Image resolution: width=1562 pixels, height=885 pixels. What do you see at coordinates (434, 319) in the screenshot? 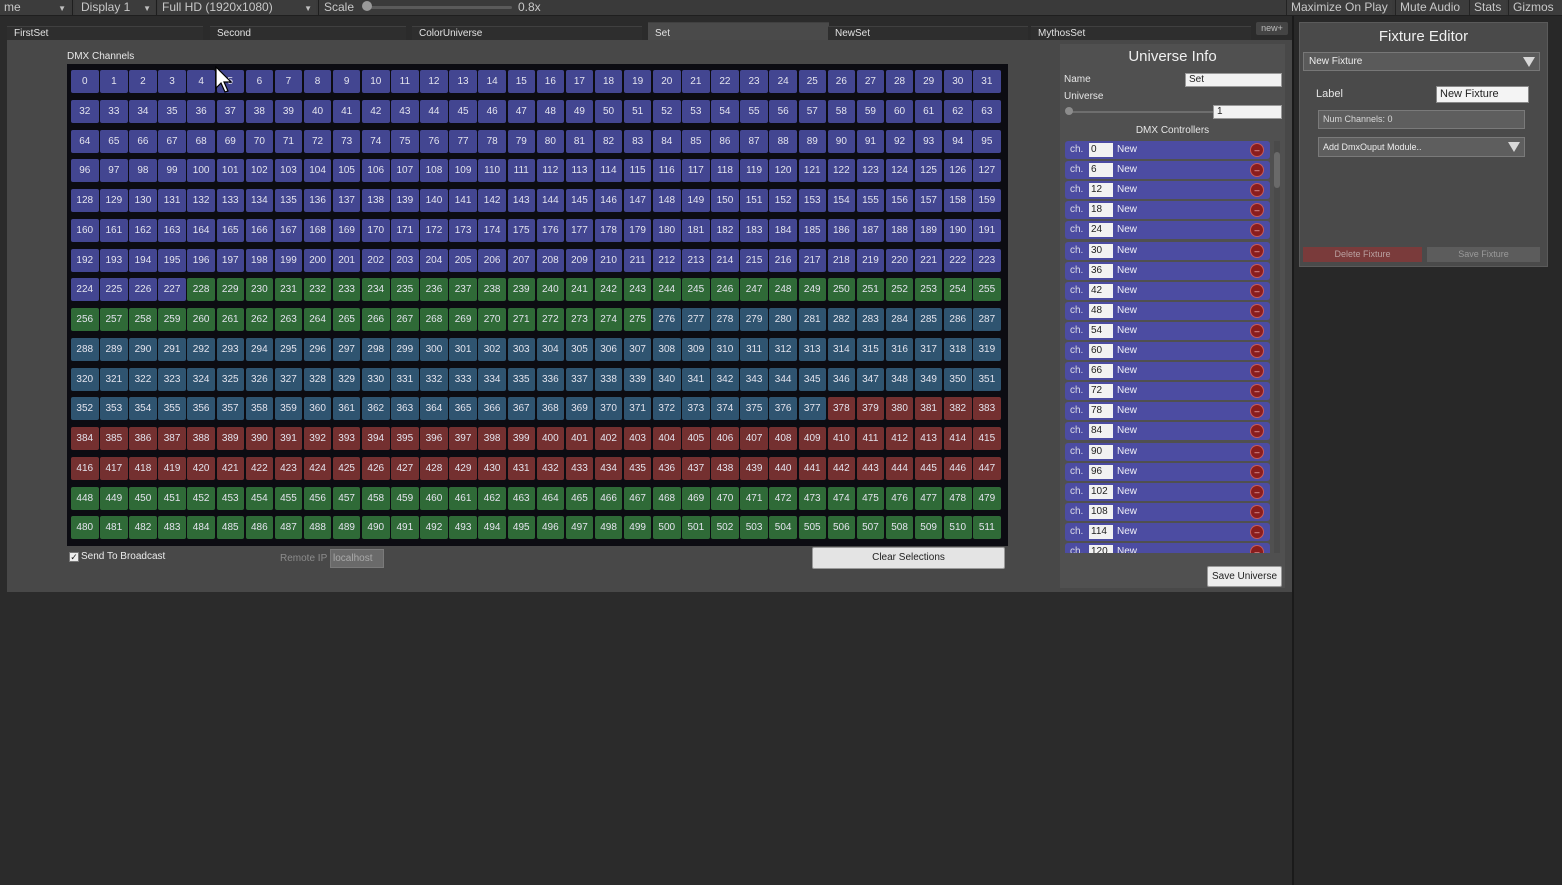
I see `dmx-channel-cell: 268` at bounding box center [434, 319].